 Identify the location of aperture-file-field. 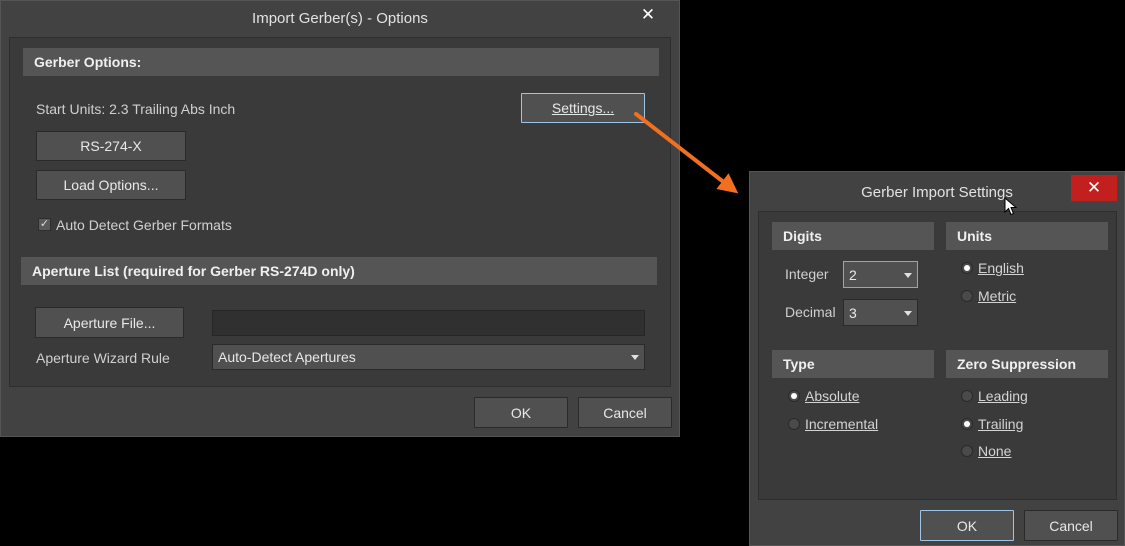
(428, 323).